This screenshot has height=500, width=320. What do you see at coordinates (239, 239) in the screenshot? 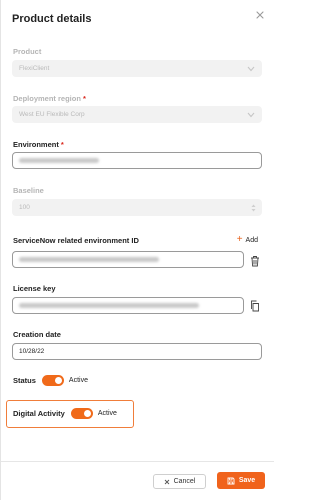
I see `plus-icon: +` at bounding box center [239, 239].